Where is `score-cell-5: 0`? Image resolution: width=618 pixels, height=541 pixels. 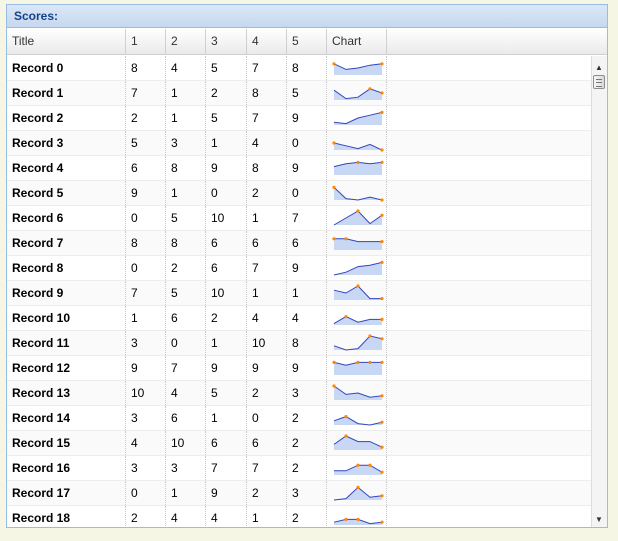
score-cell-5: 0 is located at coordinates (307, 143).